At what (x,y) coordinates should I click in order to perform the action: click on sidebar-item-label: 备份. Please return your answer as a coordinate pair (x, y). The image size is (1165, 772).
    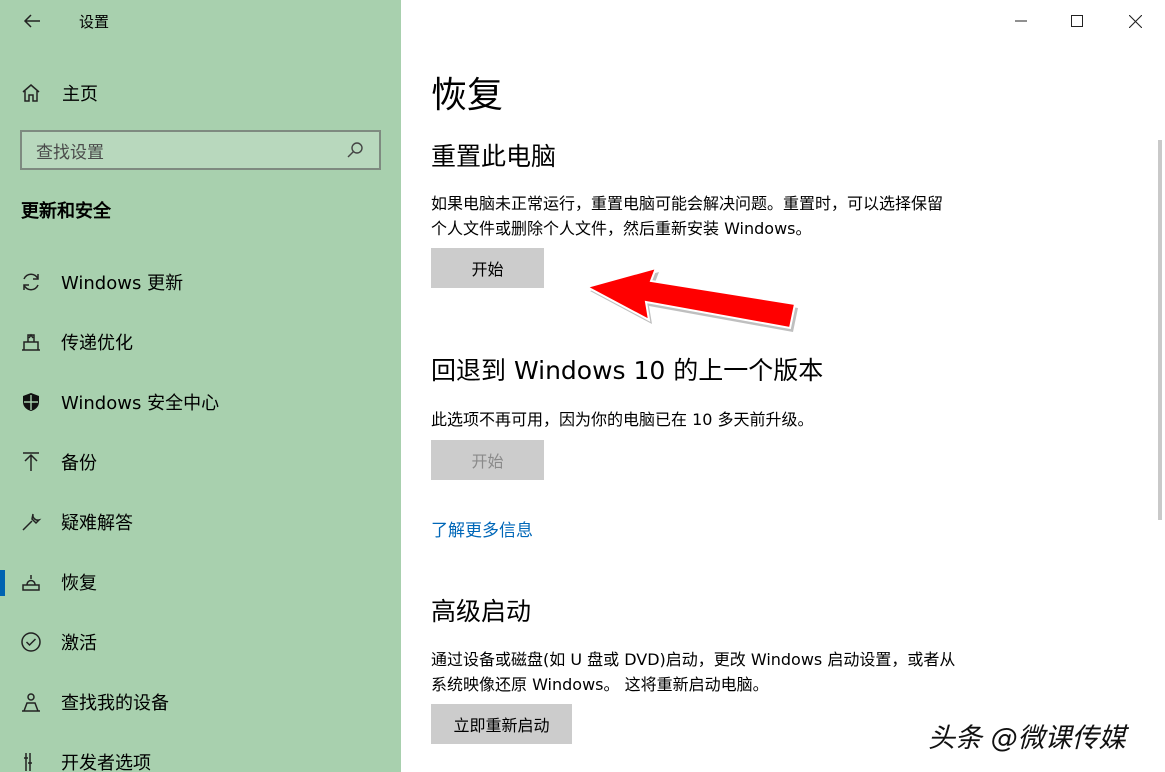
    Looking at the image, I should click on (79, 463).